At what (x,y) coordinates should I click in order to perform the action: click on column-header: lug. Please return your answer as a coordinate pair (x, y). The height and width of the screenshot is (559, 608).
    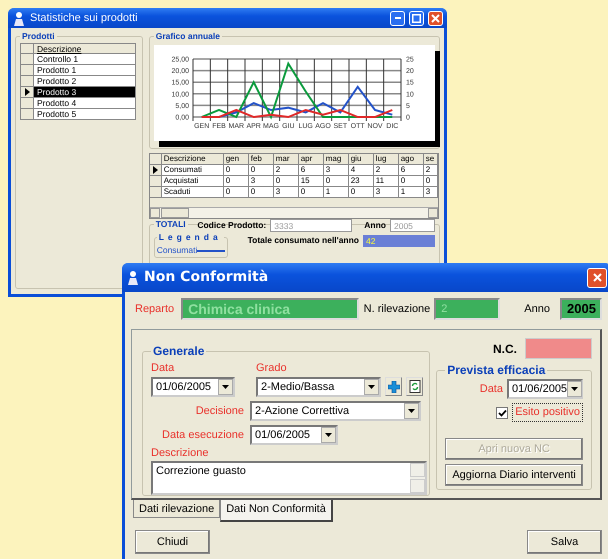
    Looking at the image, I should click on (386, 159).